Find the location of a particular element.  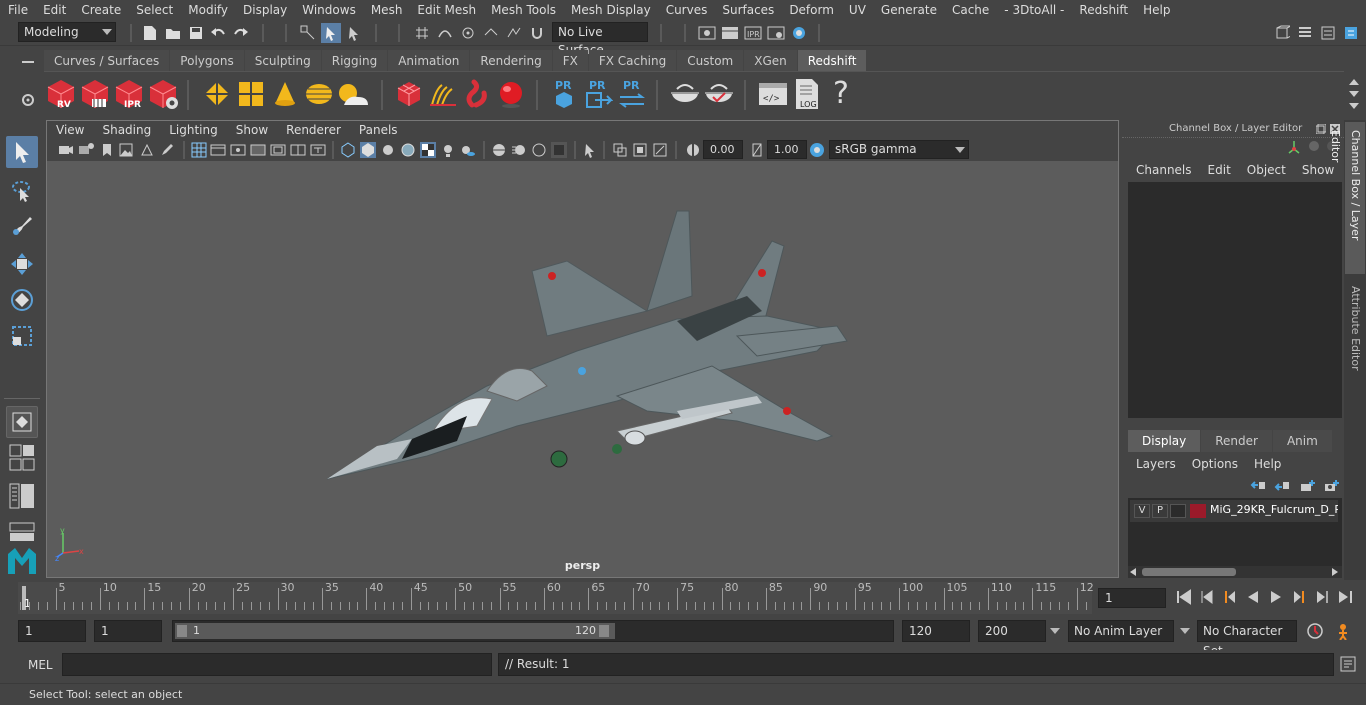

multisample-aa-icon is located at coordinates (539, 150).